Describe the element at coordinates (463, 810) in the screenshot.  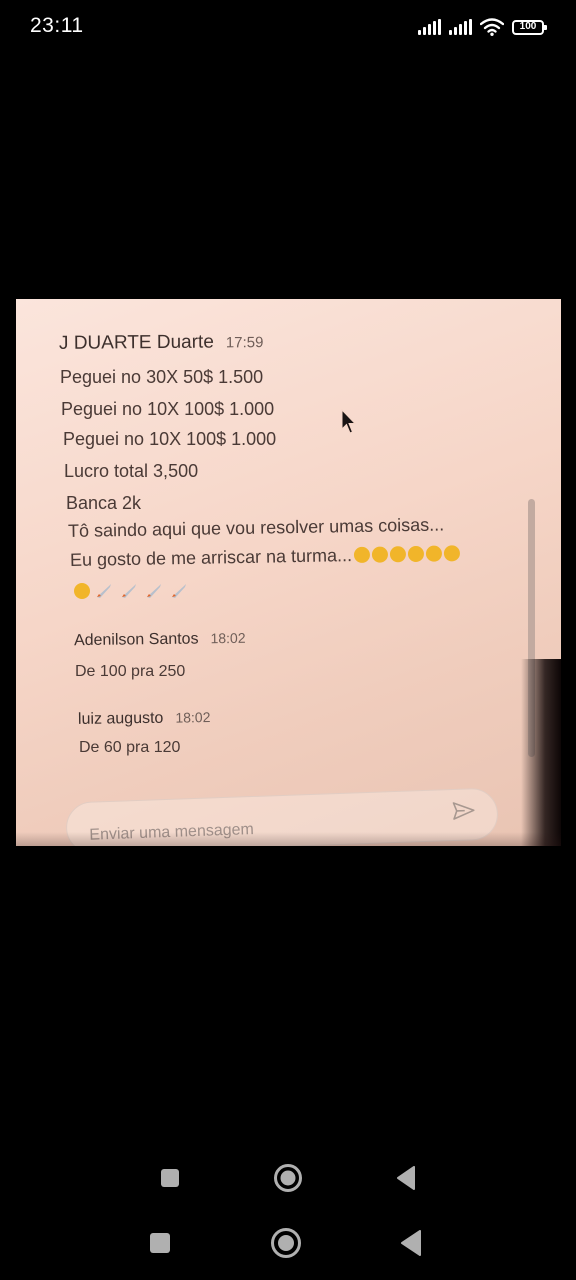
I see `send-icon` at that location.